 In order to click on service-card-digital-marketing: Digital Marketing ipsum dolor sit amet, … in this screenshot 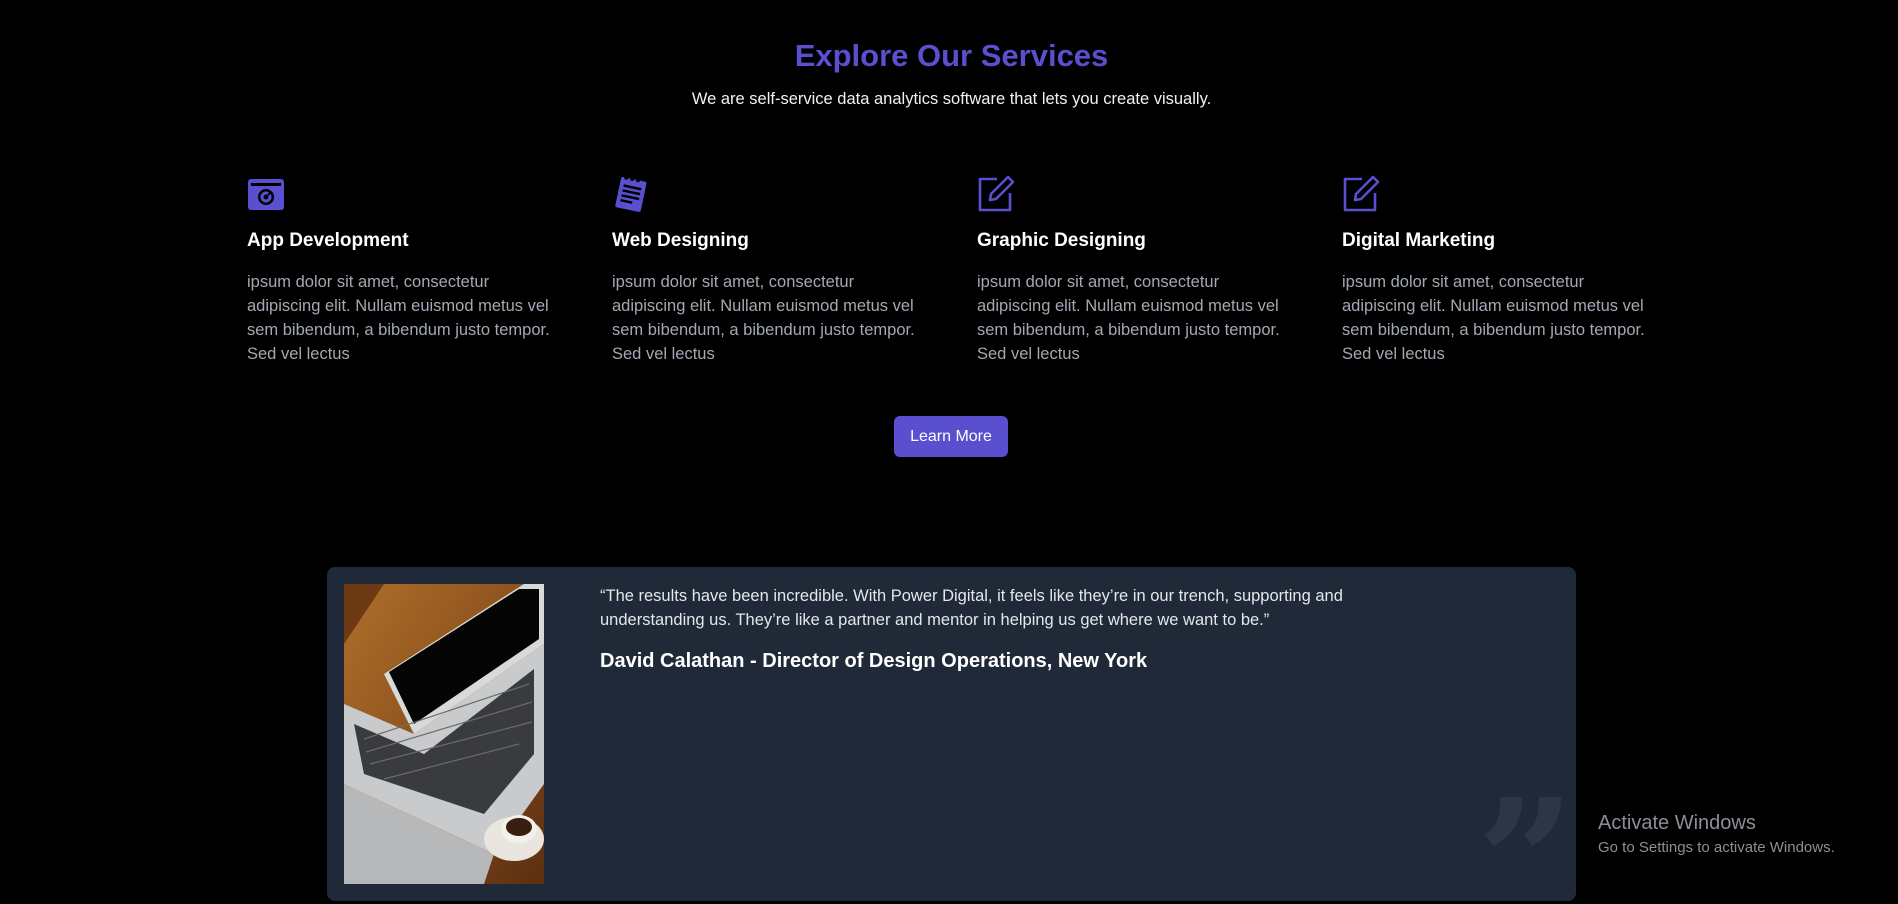, I will do `click(1498, 270)`.